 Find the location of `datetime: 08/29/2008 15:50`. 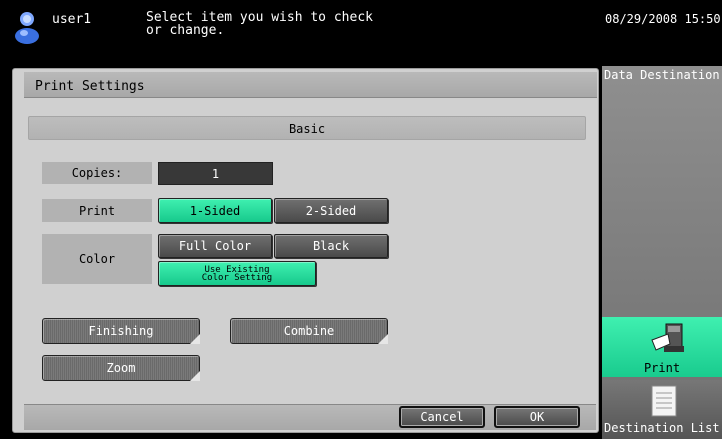

datetime: 08/29/2008 15:50 is located at coordinates (663, 19).